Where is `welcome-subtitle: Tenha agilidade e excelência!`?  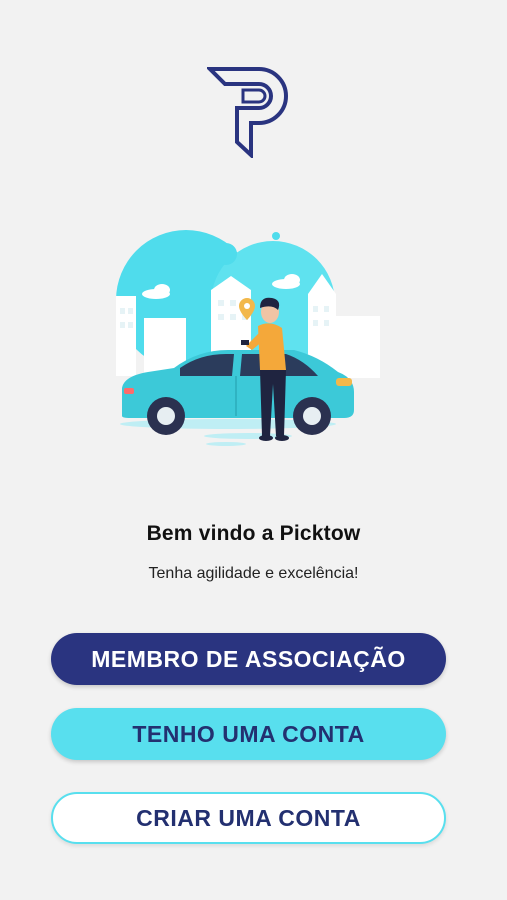 welcome-subtitle: Tenha agilidade e excelência! is located at coordinates (253, 573).